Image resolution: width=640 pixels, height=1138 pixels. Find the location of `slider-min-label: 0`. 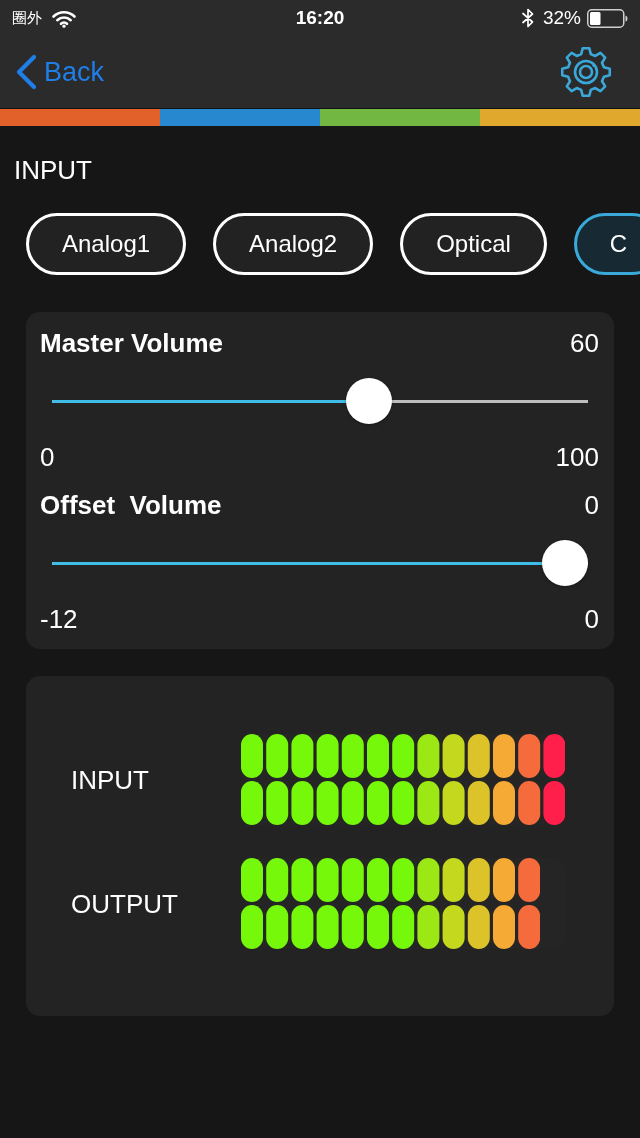

slider-min-label: 0 is located at coordinates (47, 457).